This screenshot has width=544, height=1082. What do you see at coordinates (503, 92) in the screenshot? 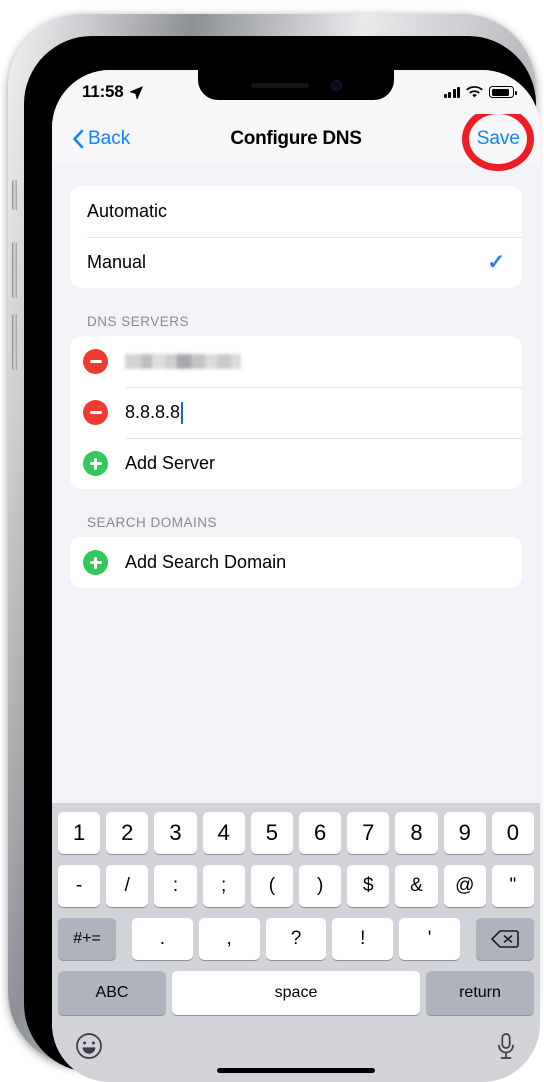
I see `battery-icon` at bounding box center [503, 92].